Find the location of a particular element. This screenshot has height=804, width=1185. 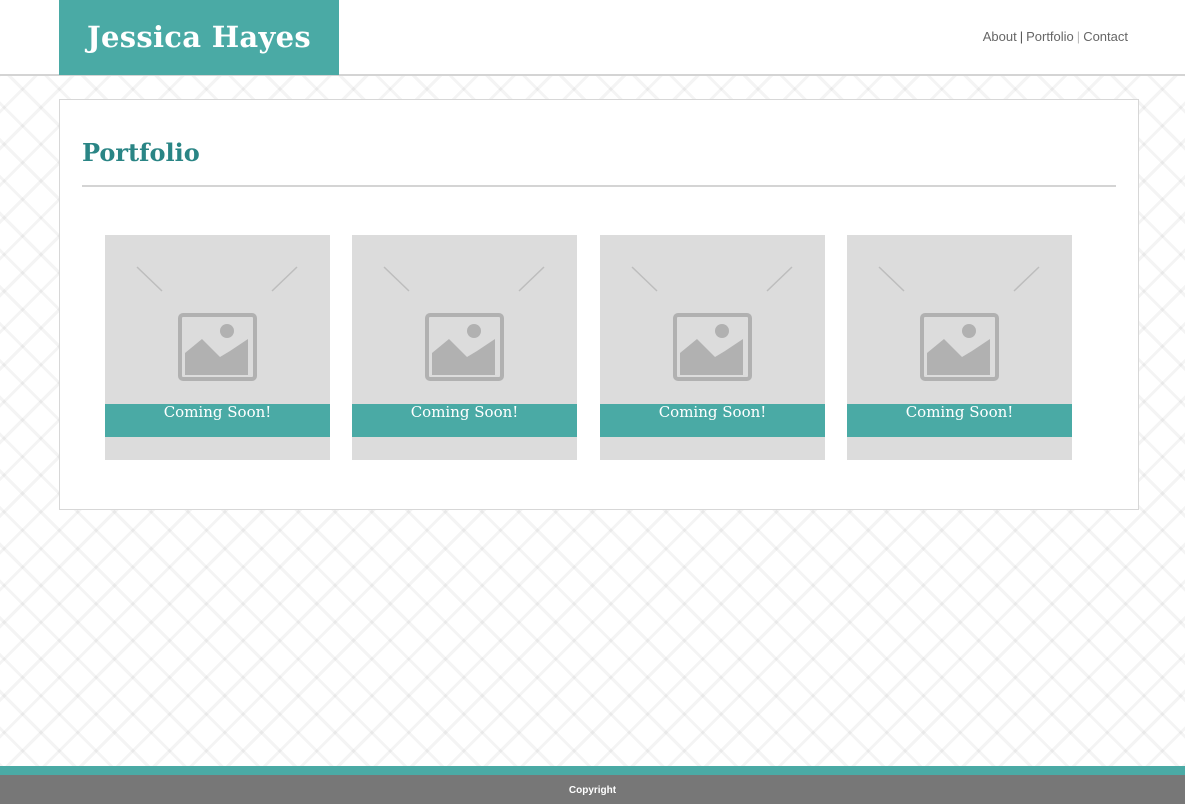

copyright-text: Copyright is located at coordinates (592, 790).